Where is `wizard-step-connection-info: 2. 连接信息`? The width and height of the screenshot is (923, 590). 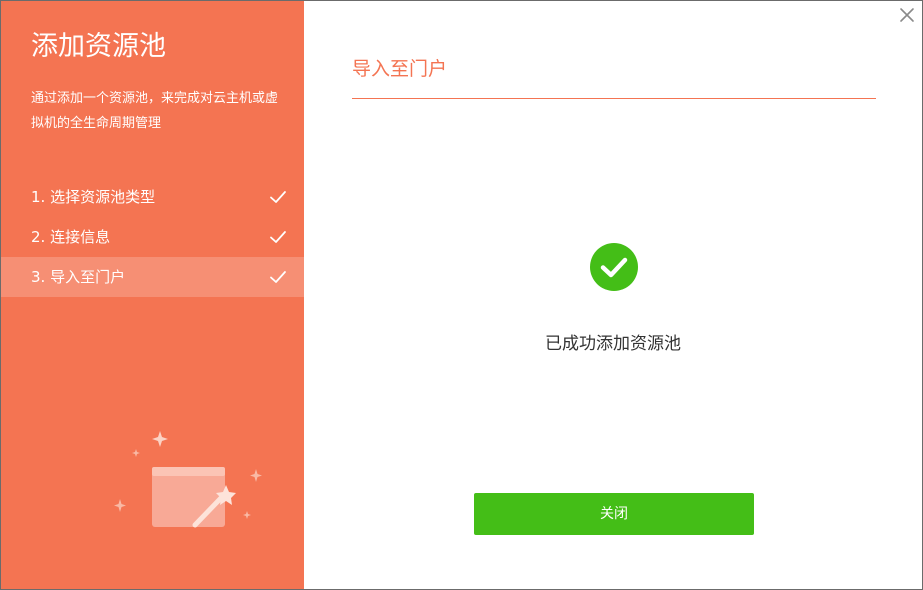
wizard-step-connection-info: 2. 连接信息 is located at coordinates (152, 237).